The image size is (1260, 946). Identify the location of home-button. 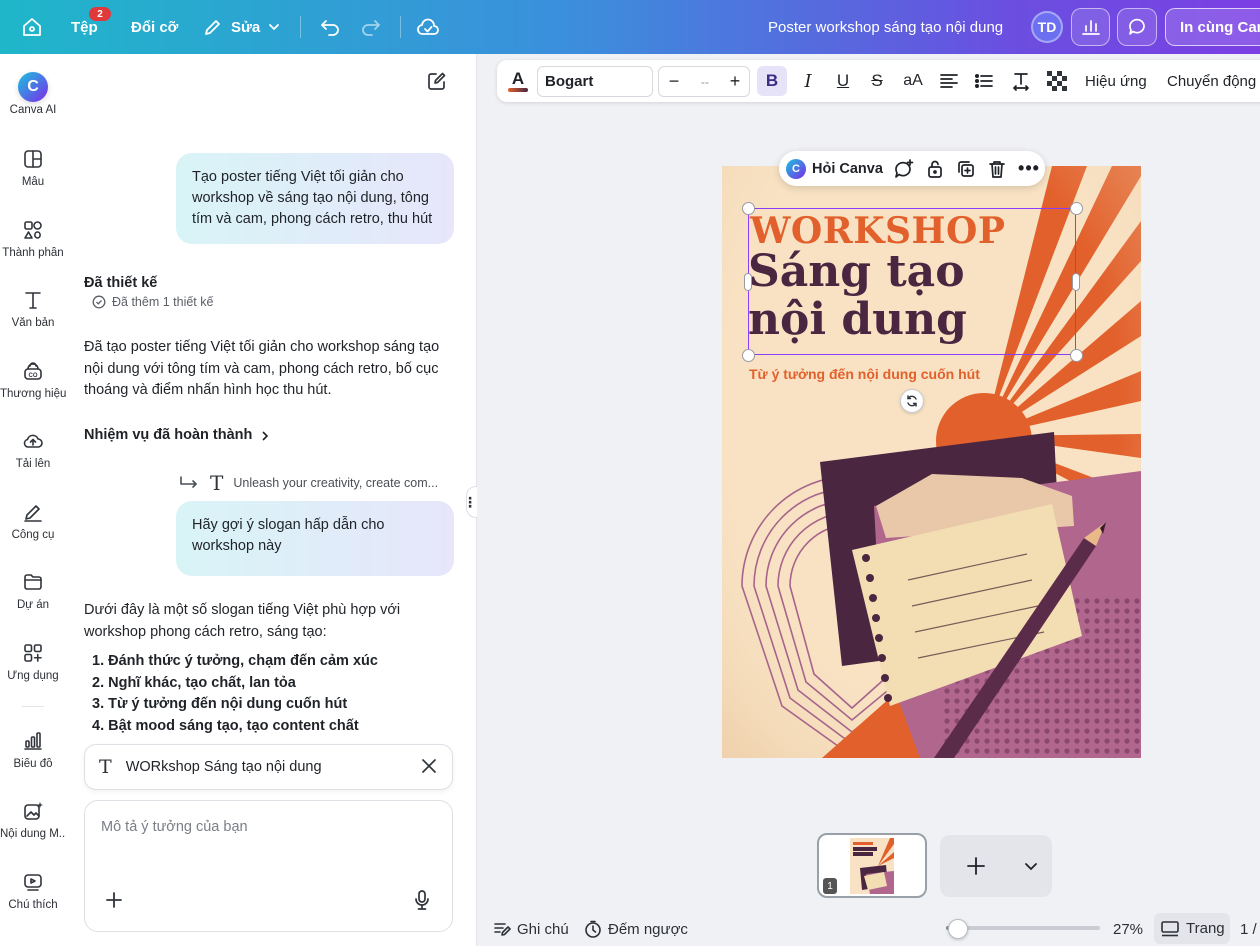
(32, 27).